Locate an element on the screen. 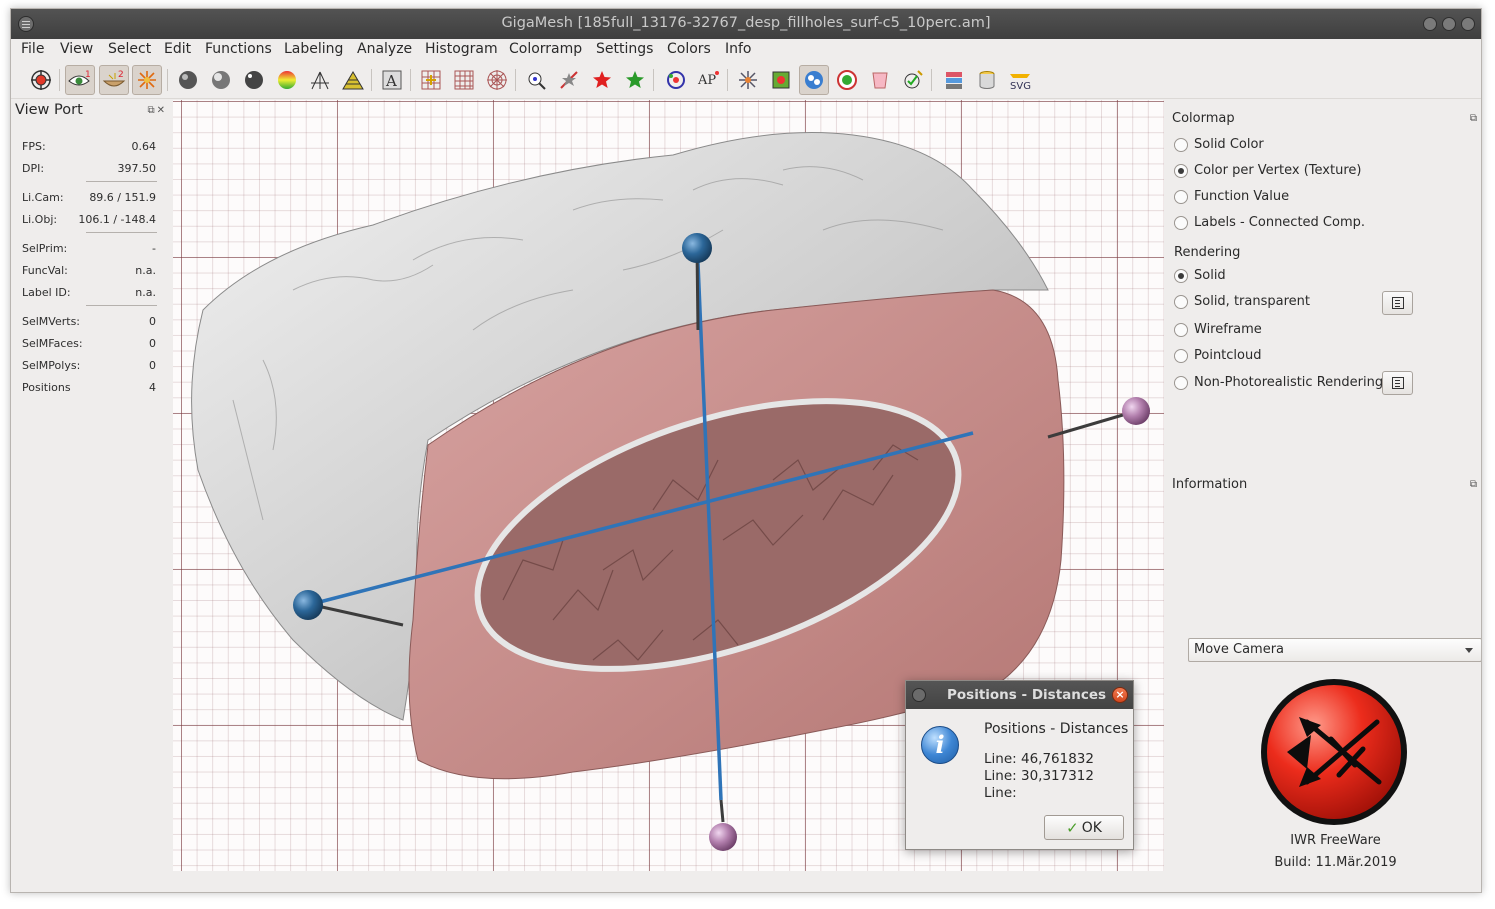 The image size is (1495, 909). toolbar: 1 2 A AP SVG is located at coordinates (746, 80).